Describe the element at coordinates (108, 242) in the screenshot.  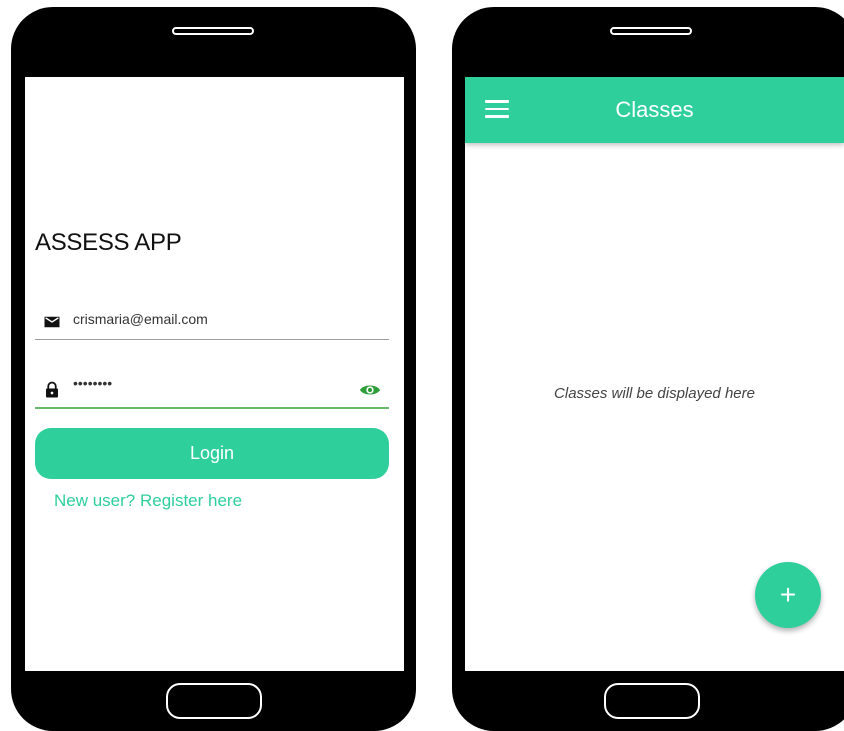
I see `app-title: ASSESS APP` at that location.